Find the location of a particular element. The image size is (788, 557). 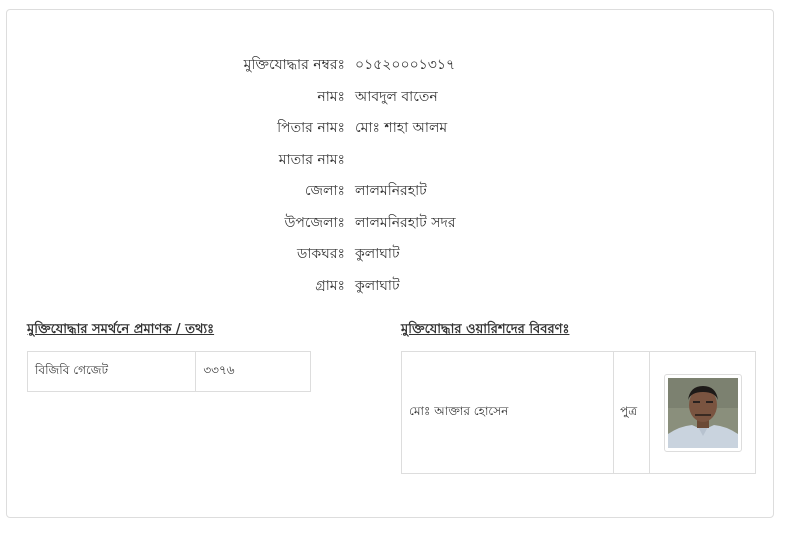

info-label-village: গ্রামঃ is located at coordinates (330, 286).